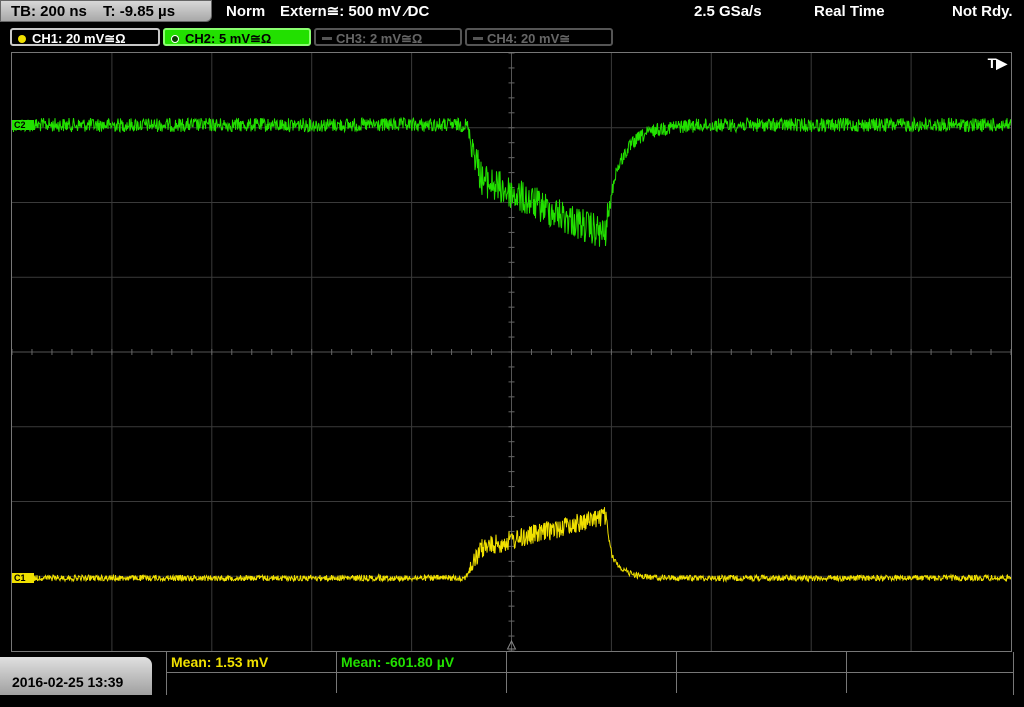  I want to click on channel-4-off-icon, so click(478, 38).